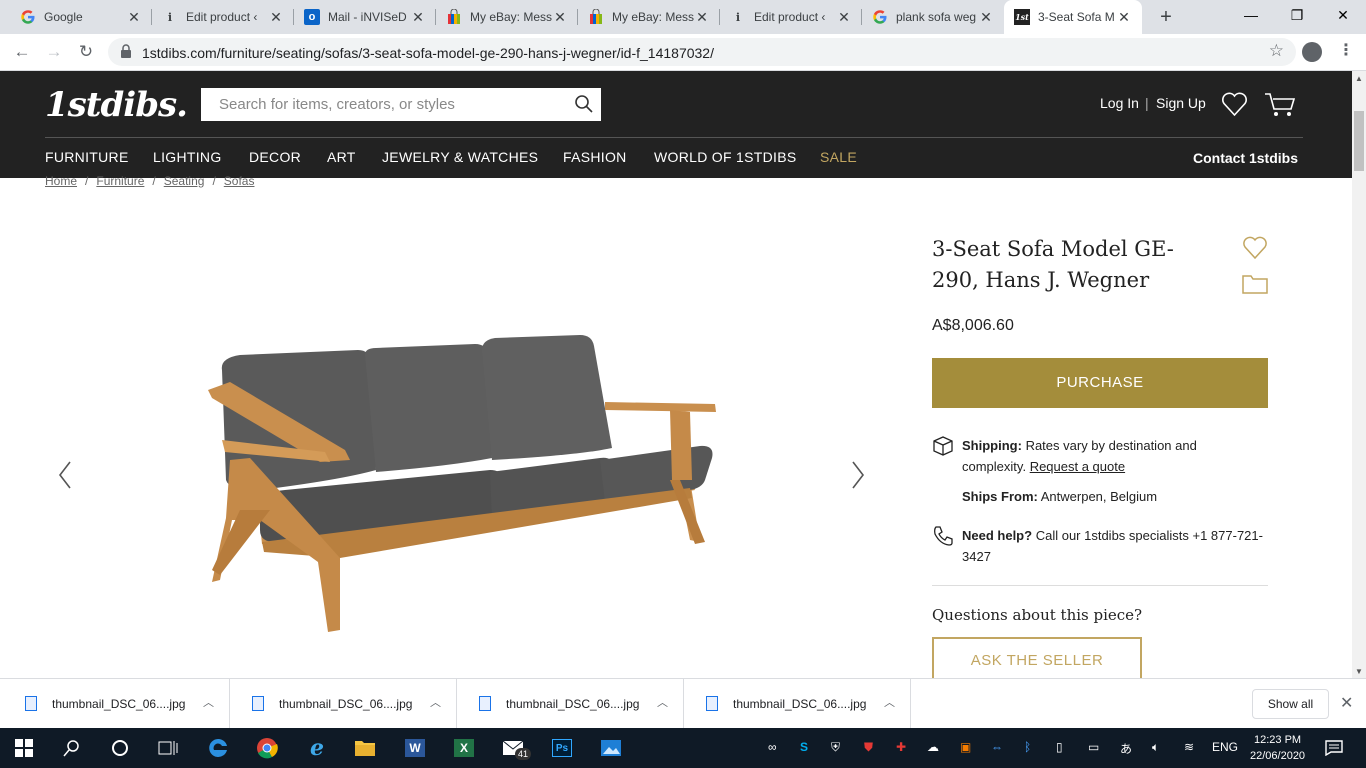  Describe the element at coordinates (1280, 105) in the screenshot. I see `cart-icon` at that location.